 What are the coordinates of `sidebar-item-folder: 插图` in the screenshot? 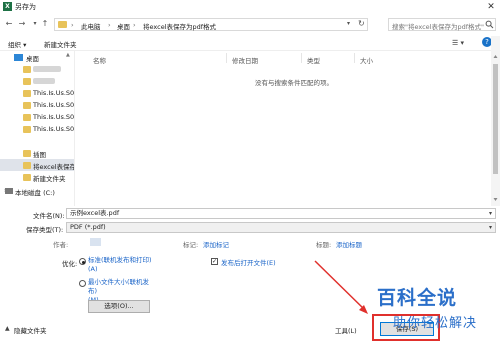 It's located at (37, 153).